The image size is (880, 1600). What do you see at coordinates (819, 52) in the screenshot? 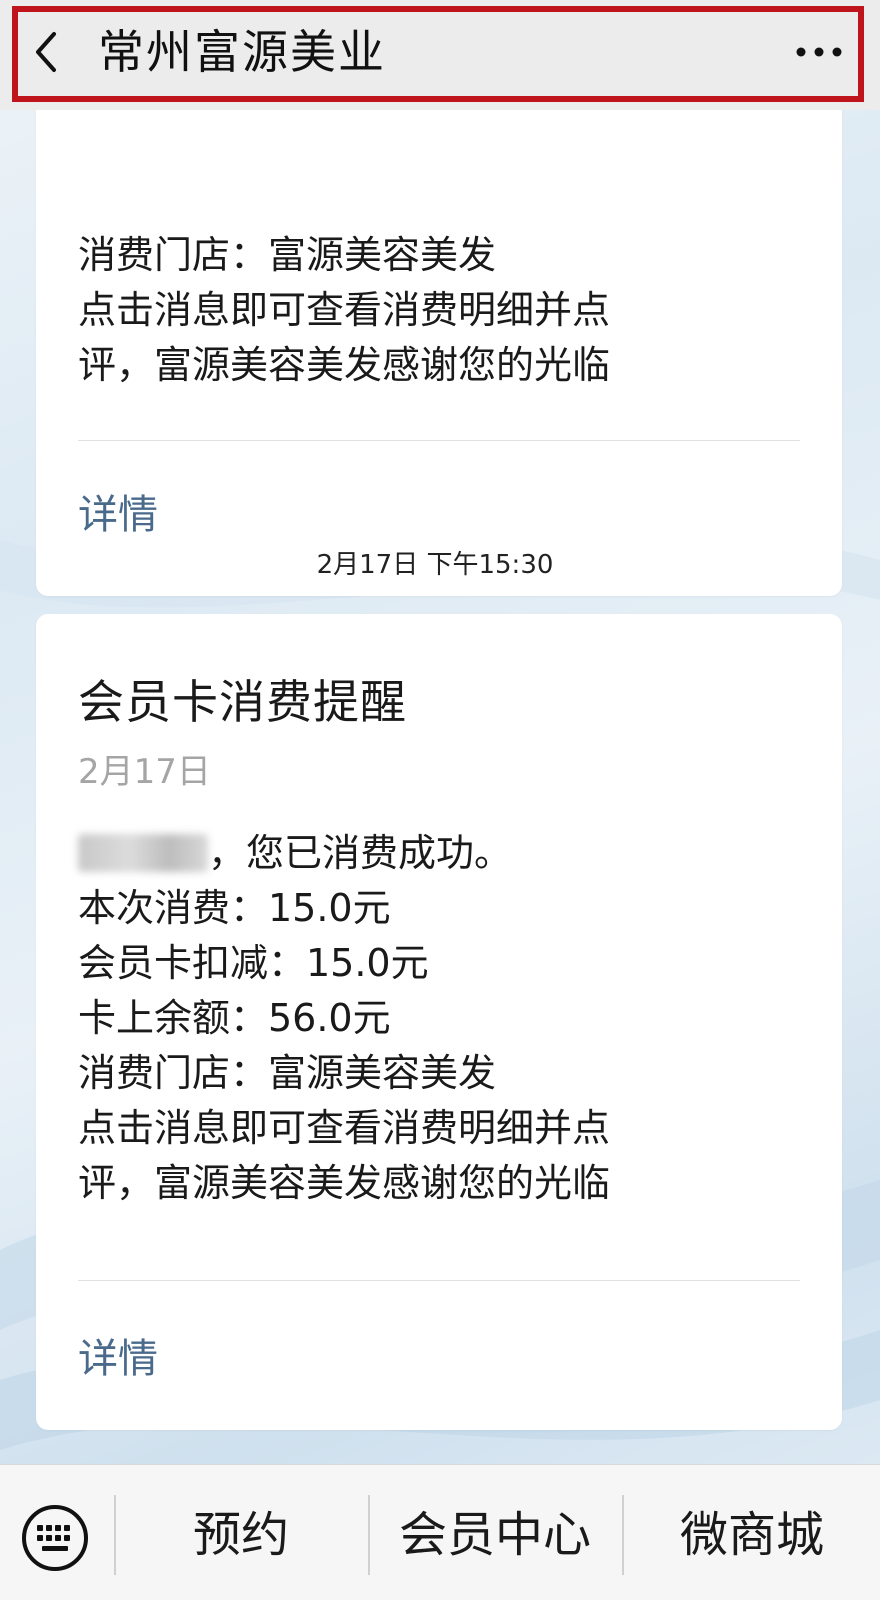
I see `more-dots-icon` at bounding box center [819, 52].